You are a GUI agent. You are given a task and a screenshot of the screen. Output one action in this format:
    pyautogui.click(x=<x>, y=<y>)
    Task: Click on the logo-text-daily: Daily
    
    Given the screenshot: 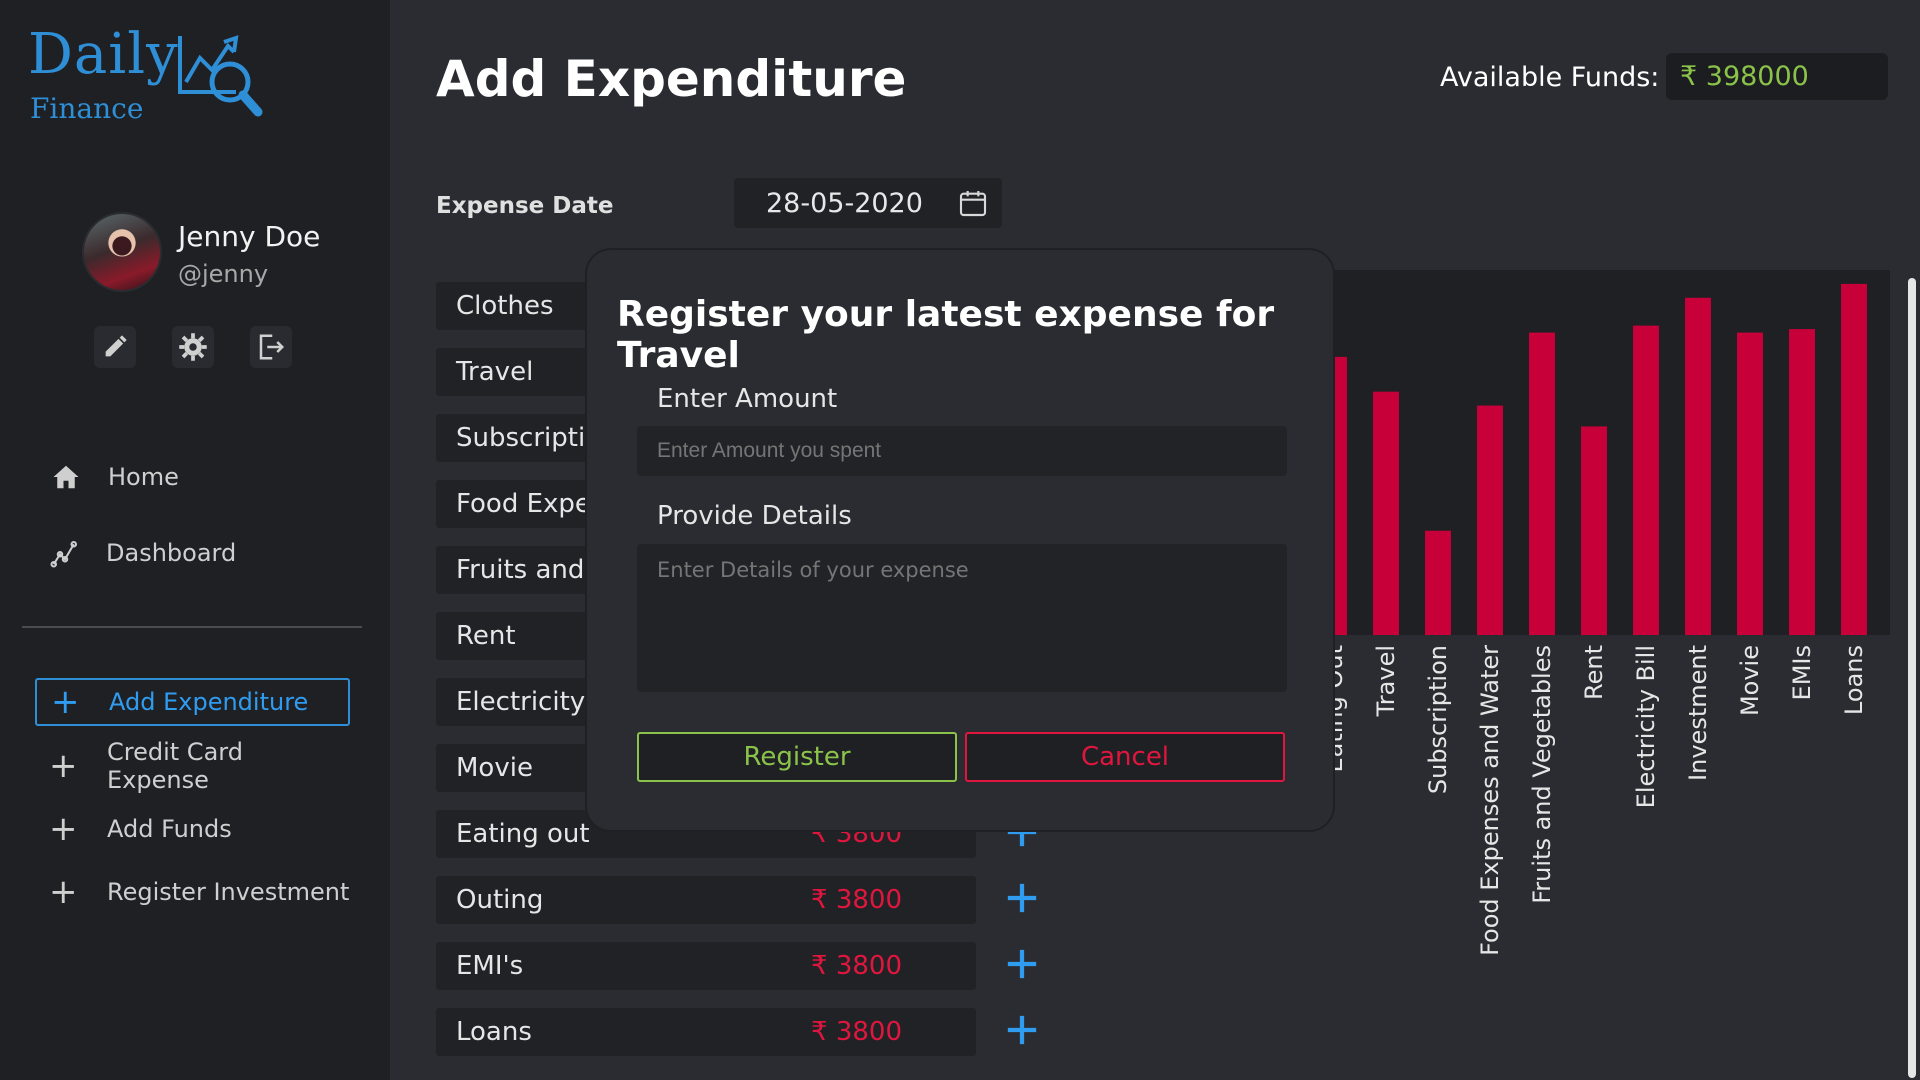 What is the action you would take?
    pyautogui.click(x=103, y=54)
    